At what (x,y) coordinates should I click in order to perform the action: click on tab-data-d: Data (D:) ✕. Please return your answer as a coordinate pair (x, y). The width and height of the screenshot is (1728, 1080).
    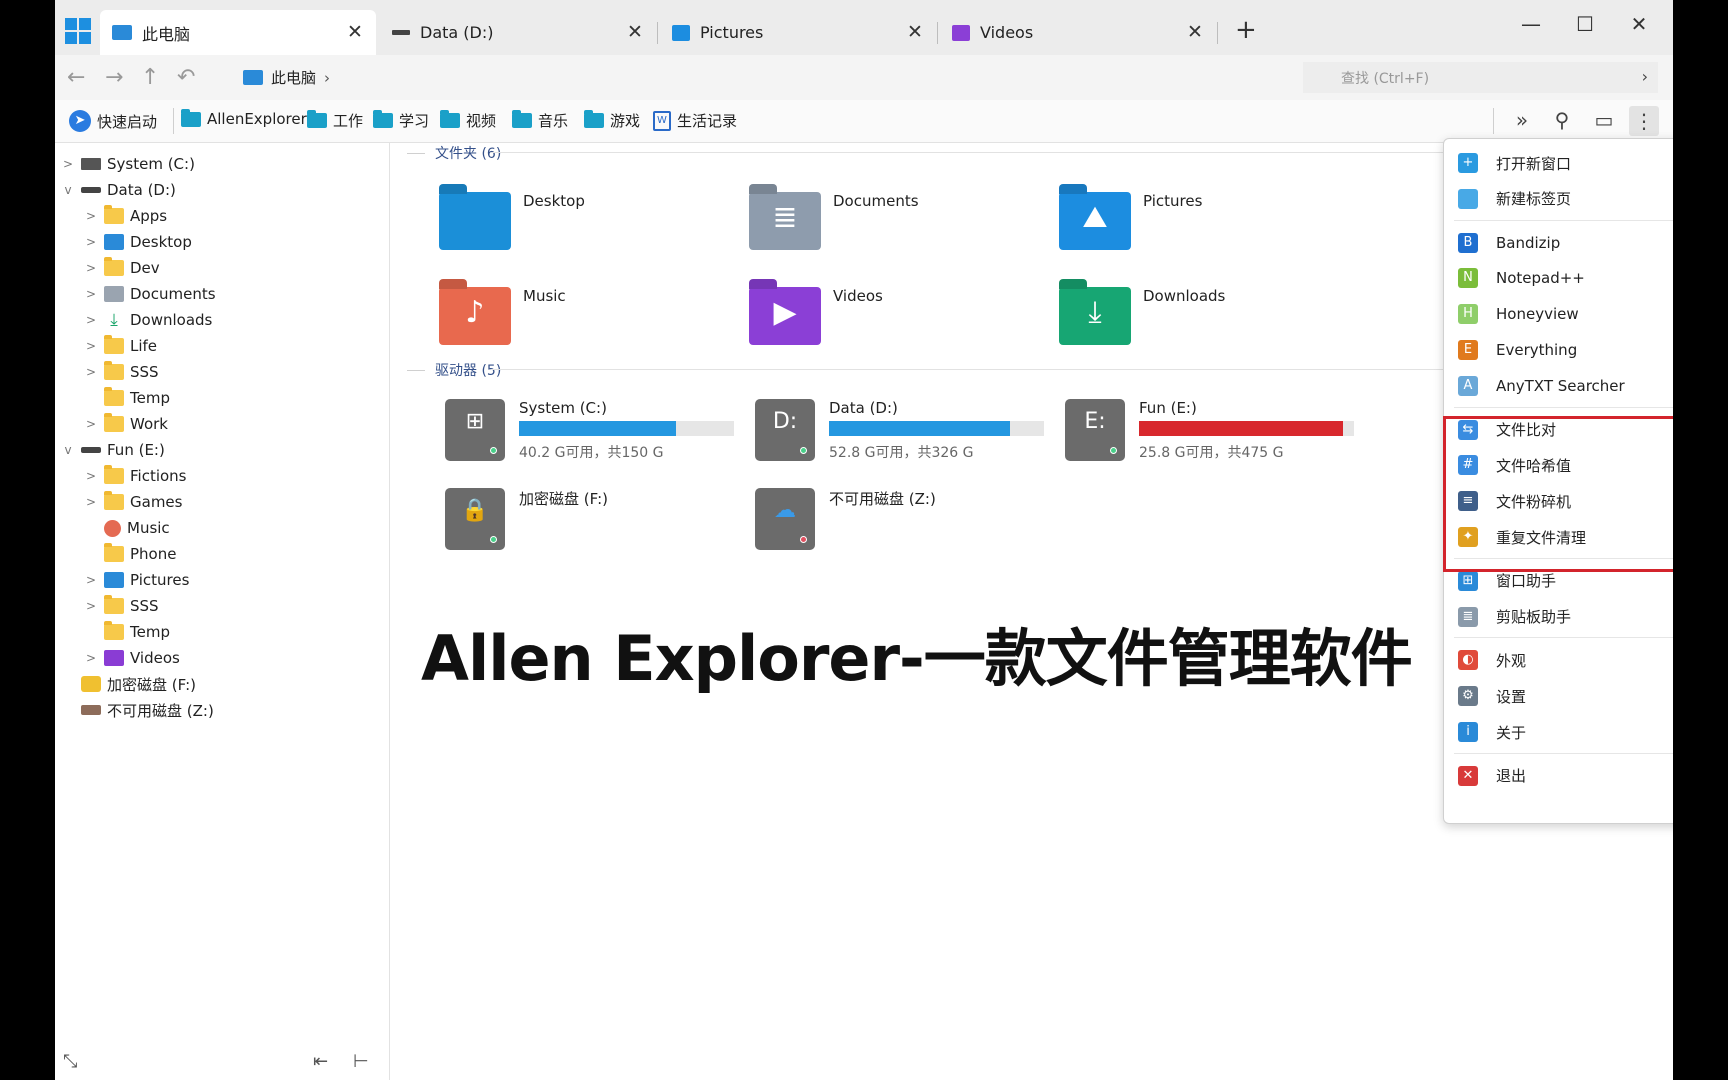
    Looking at the image, I should click on (518, 32).